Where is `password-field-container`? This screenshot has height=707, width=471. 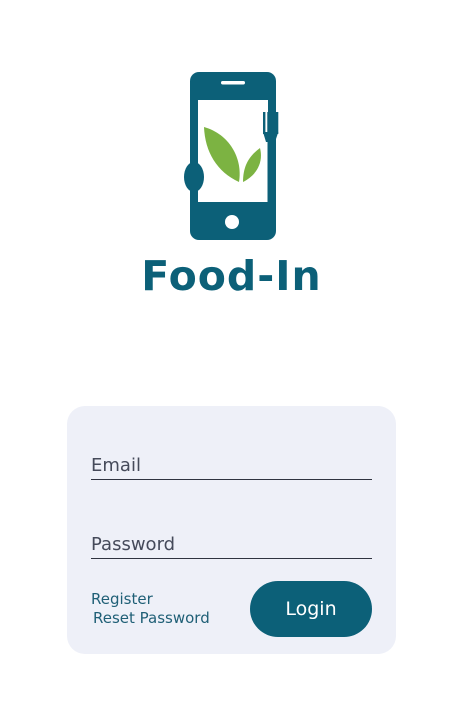
password-field-container is located at coordinates (231, 545).